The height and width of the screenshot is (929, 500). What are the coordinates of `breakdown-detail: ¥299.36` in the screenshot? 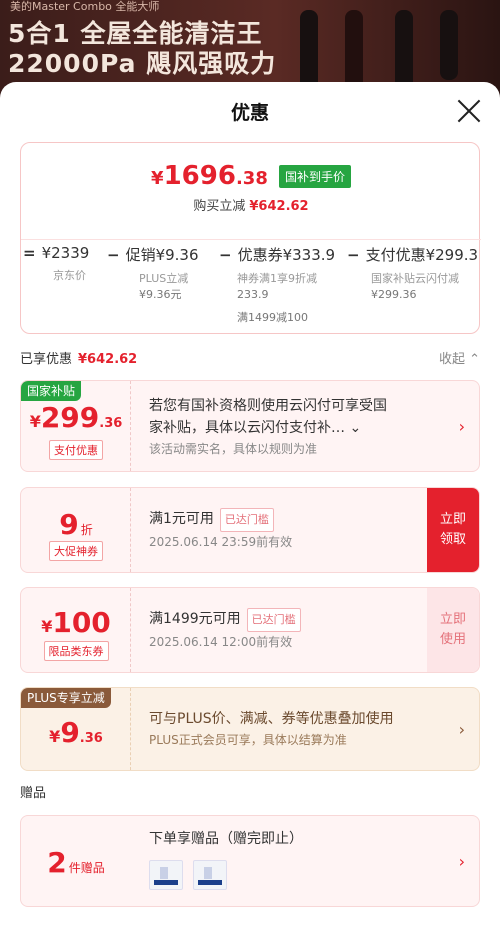 It's located at (394, 294).